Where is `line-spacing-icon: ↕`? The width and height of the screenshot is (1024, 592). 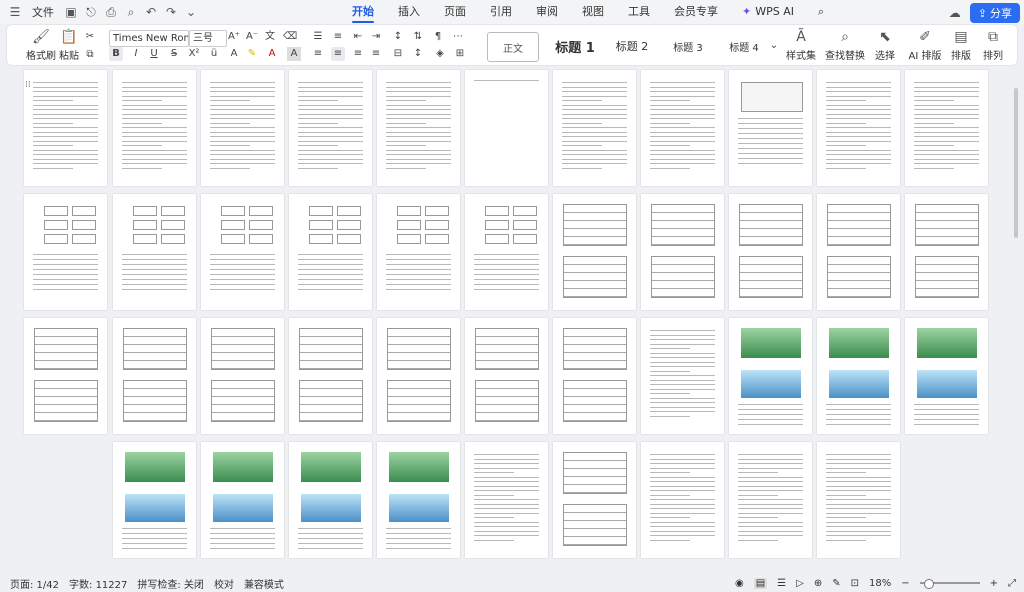 line-spacing-icon: ↕ is located at coordinates (418, 54).